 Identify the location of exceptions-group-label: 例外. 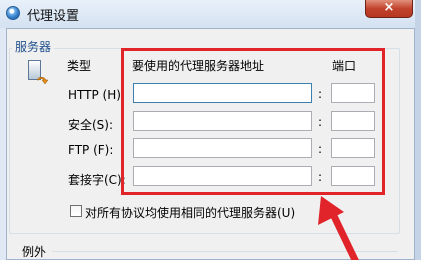
(34, 252).